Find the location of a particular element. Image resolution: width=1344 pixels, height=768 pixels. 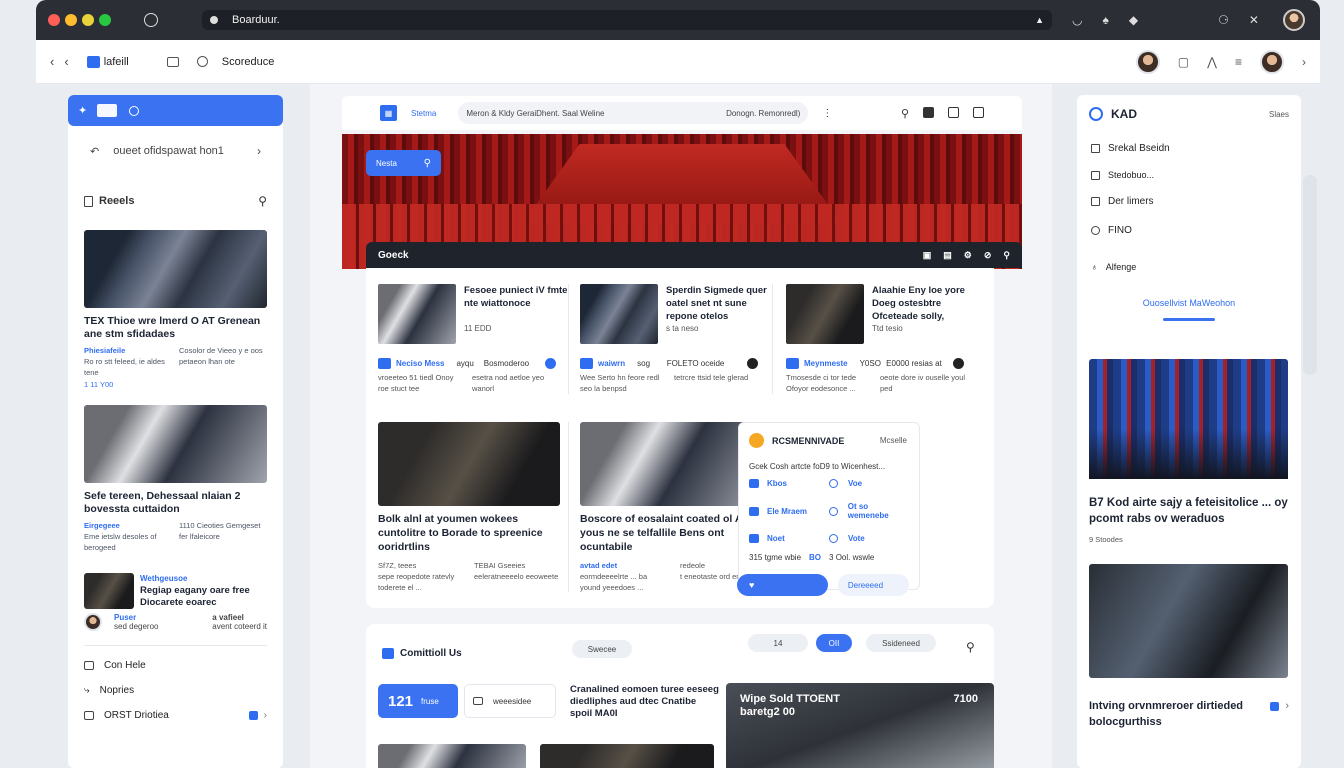

zoom-window-button is located at coordinates (88, 20).